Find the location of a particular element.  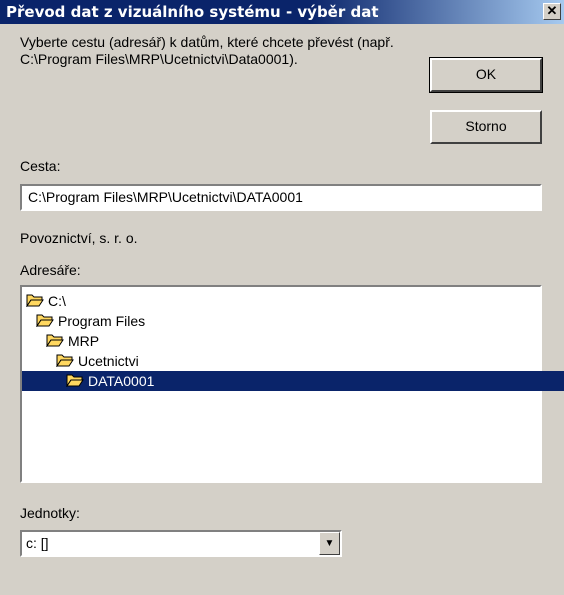

directory-item: DATA0001 is located at coordinates (293, 381).